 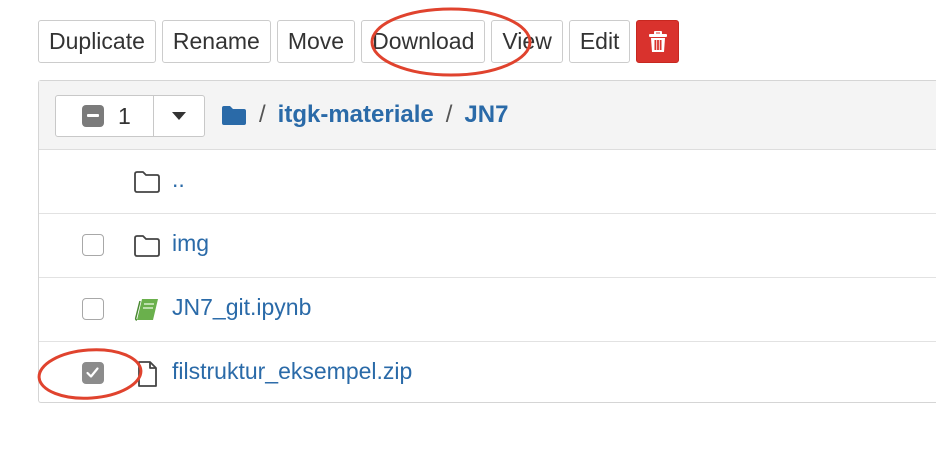 I want to click on file-row: JN7_git.ipynb, so click(x=487, y=310).